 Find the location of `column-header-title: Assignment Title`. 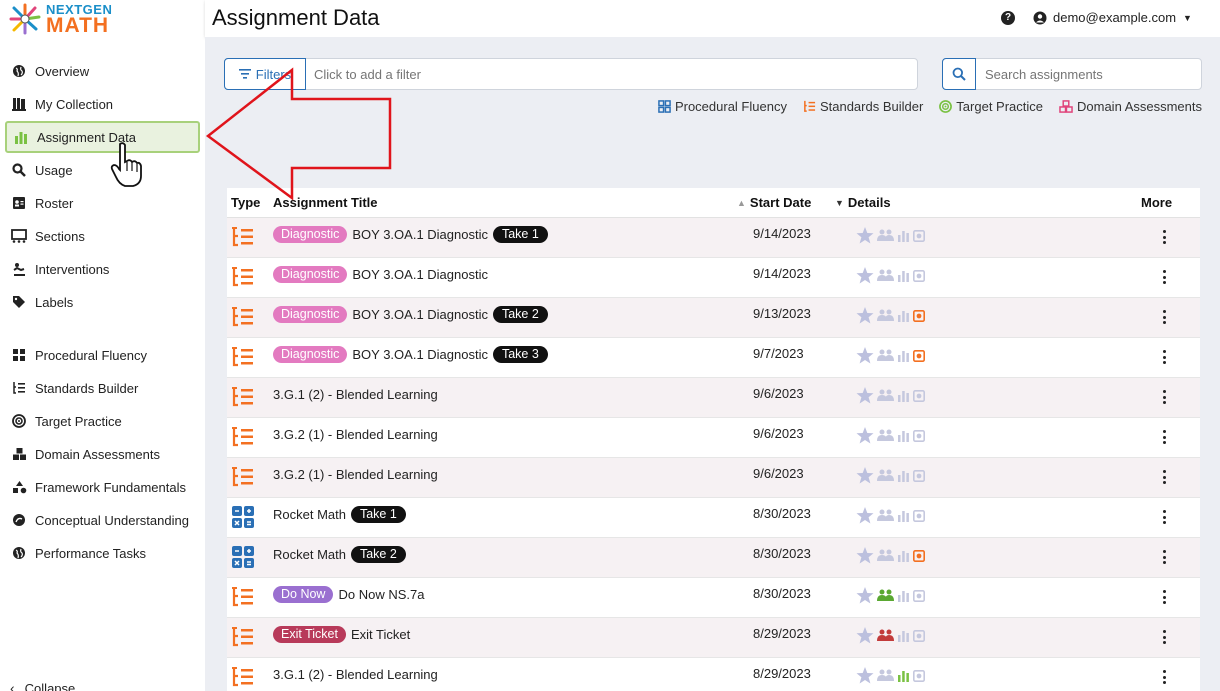

column-header-title: Assignment Title is located at coordinates (325, 202).